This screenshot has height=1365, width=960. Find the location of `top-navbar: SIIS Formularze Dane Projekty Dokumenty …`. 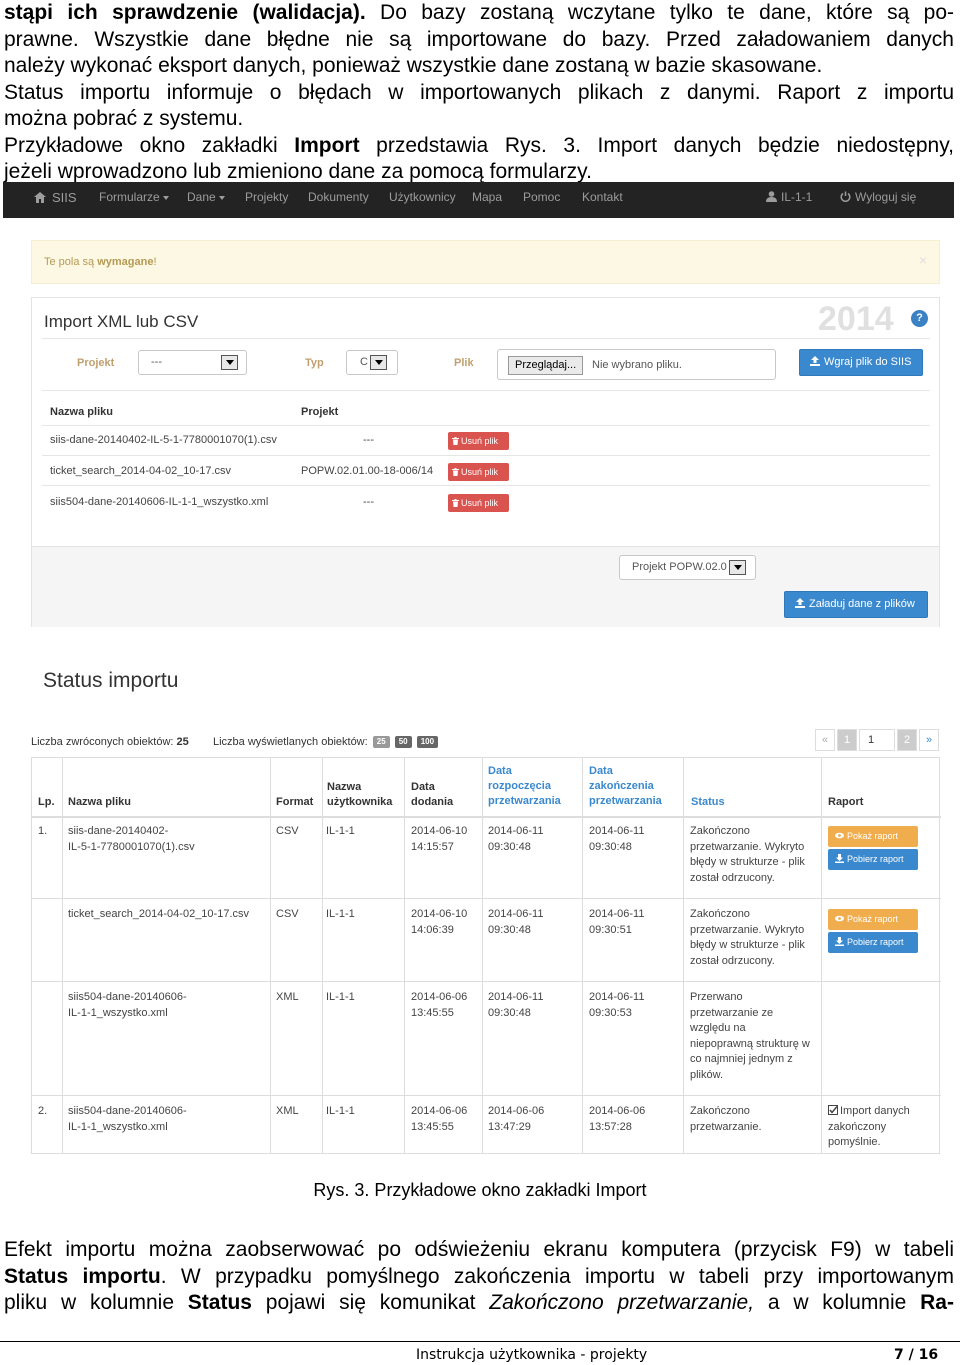

top-navbar: SIIS Formularze Dane Projekty Dokumenty … is located at coordinates (478, 200).